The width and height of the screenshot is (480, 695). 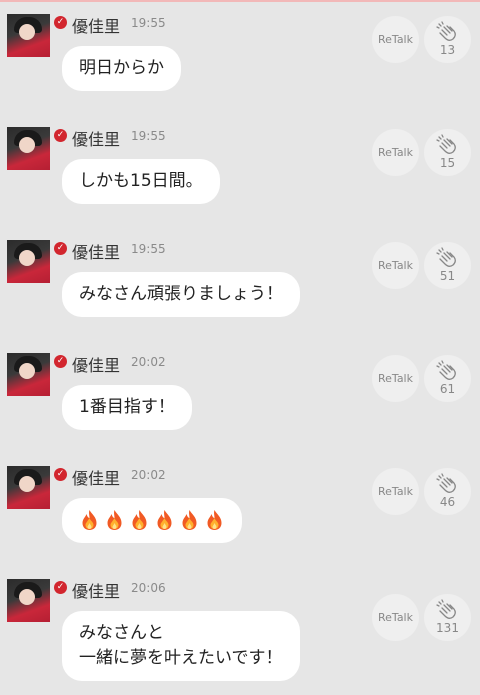 I want to click on timestamp: 20:06, so click(x=148, y=588).